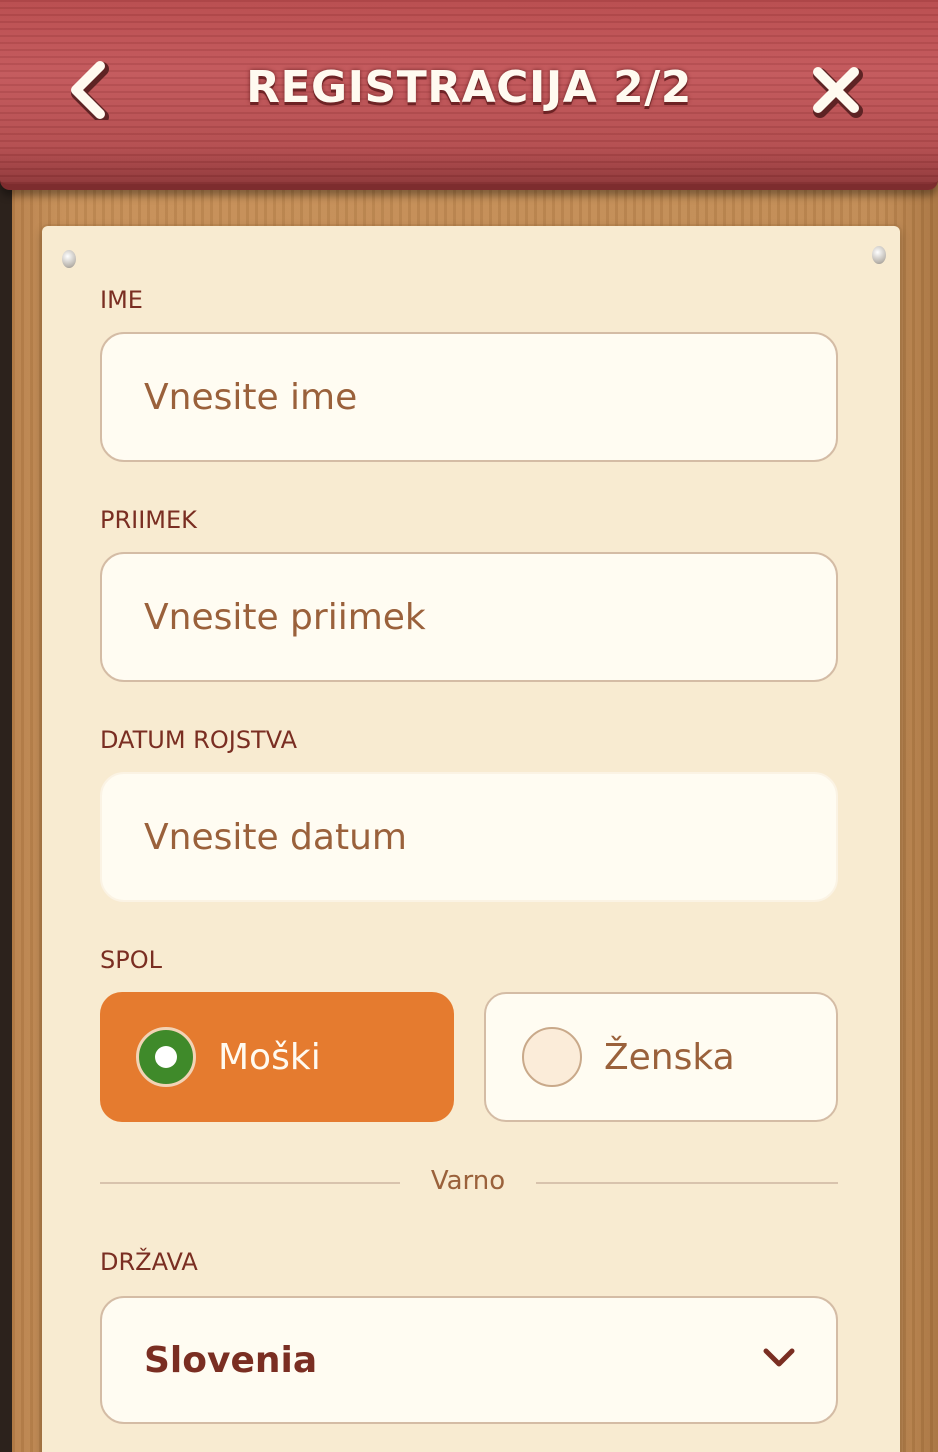 Image resolution: width=938 pixels, height=1452 pixels. What do you see at coordinates (149, 1262) in the screenshot?
I see `country-label: DRŽAVA` at bounding box center [149, 1262].